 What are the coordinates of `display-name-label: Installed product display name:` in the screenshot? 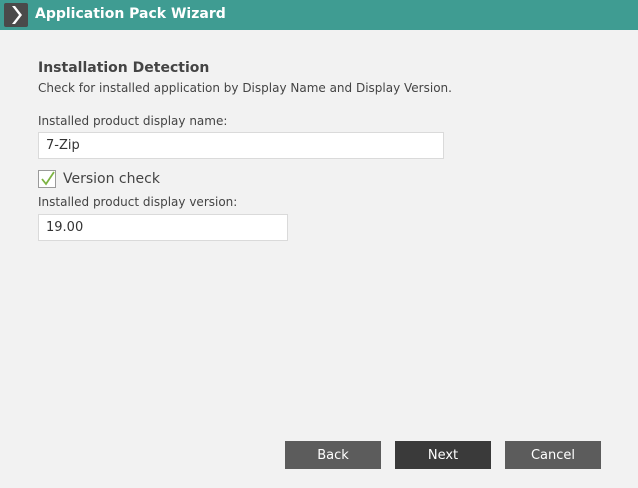 It's located at (133, 121).